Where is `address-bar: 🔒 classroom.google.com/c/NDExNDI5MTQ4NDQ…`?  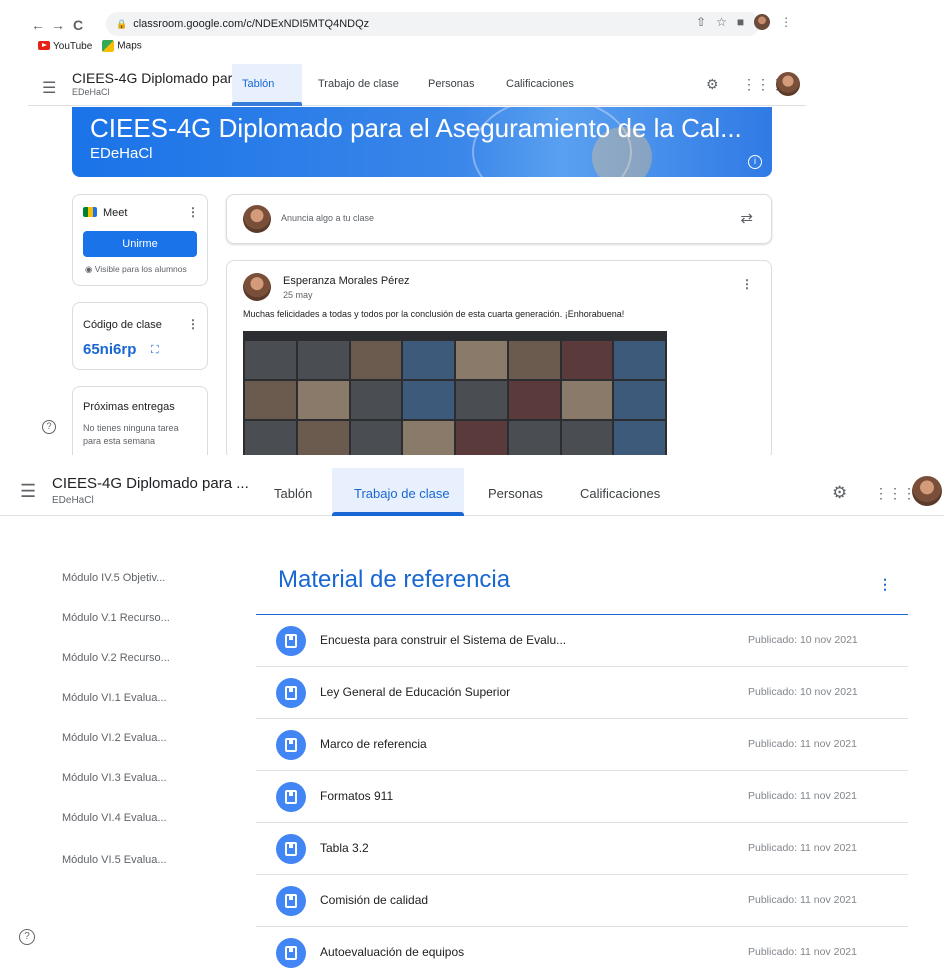 address-bar: 🔒 classroom.google.com/c/NDExNDI5MTQ4NDQ… is located at coordinates (433, 24).